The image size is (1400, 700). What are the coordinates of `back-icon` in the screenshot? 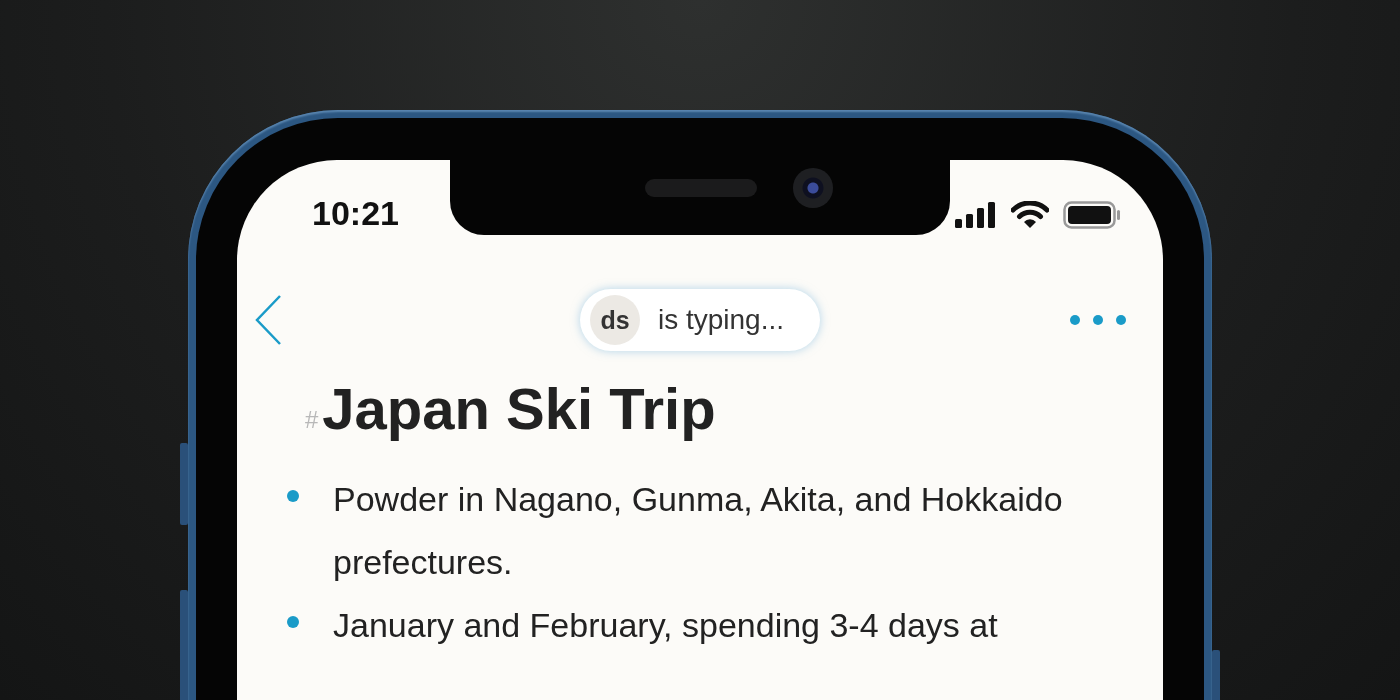 It's located at (269, 320).